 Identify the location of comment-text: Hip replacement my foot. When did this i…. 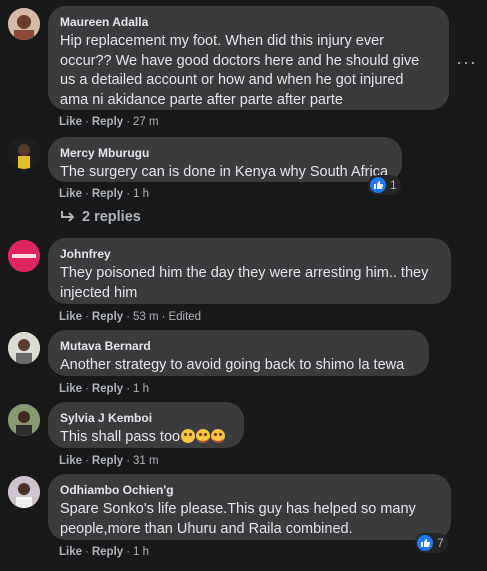
(248, 71).